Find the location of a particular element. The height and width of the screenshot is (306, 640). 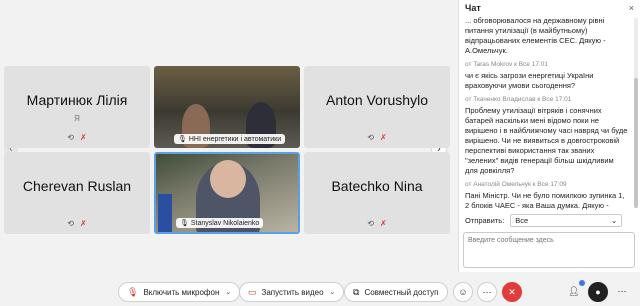

share-screen-icon: ⧉ is located at coordinates (356, 291).